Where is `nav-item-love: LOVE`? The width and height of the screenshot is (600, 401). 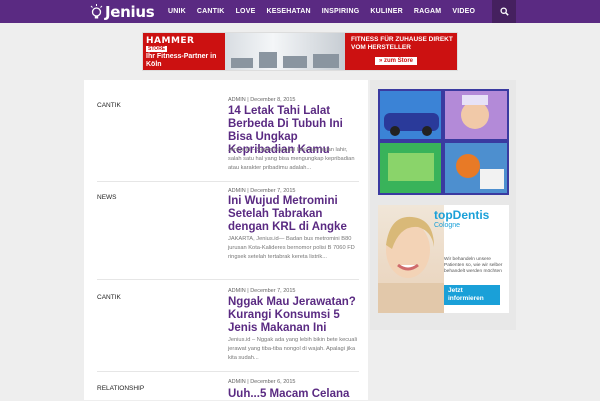 nav-item-love: LOVE is located at coordinates (246, 11).